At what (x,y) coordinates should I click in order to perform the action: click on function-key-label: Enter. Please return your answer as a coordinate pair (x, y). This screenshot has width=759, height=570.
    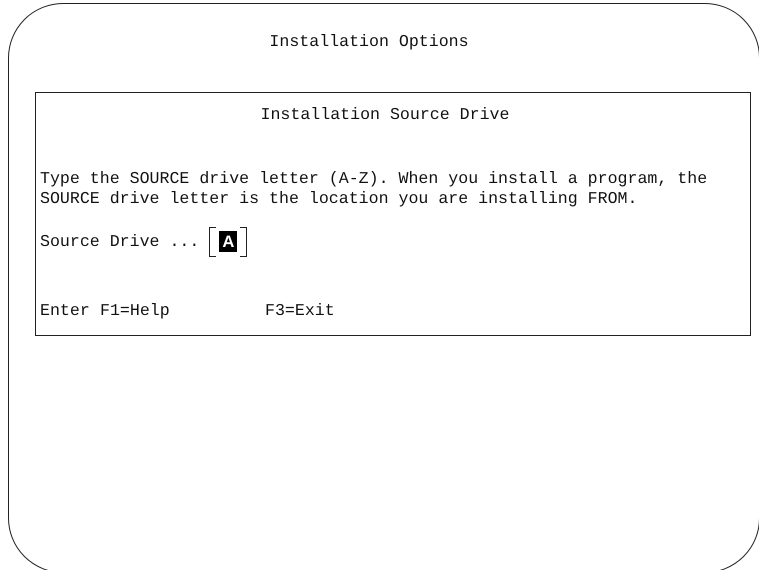
    Looking at the image, I should click on (70, 311).